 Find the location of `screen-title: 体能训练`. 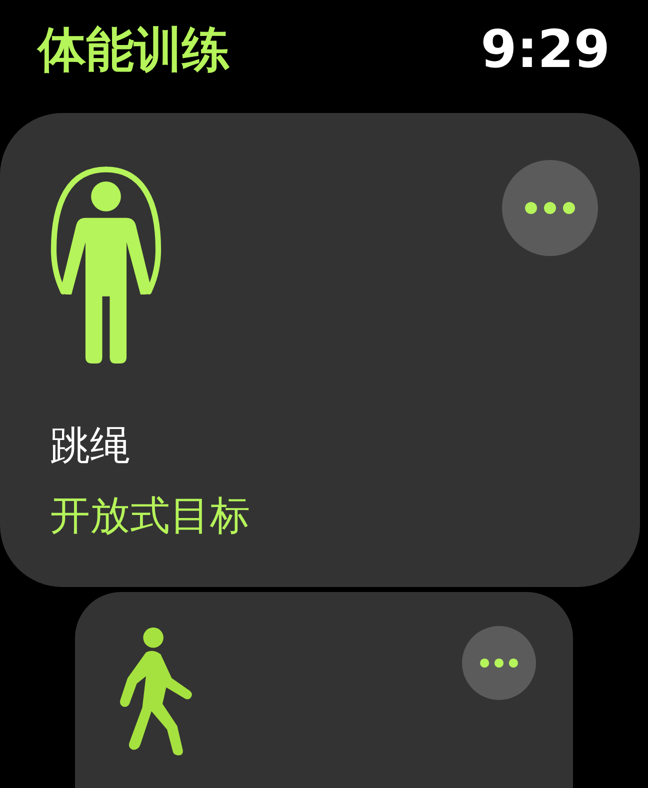

screen-title: 体能训练 is located at coordinates (134, 50).